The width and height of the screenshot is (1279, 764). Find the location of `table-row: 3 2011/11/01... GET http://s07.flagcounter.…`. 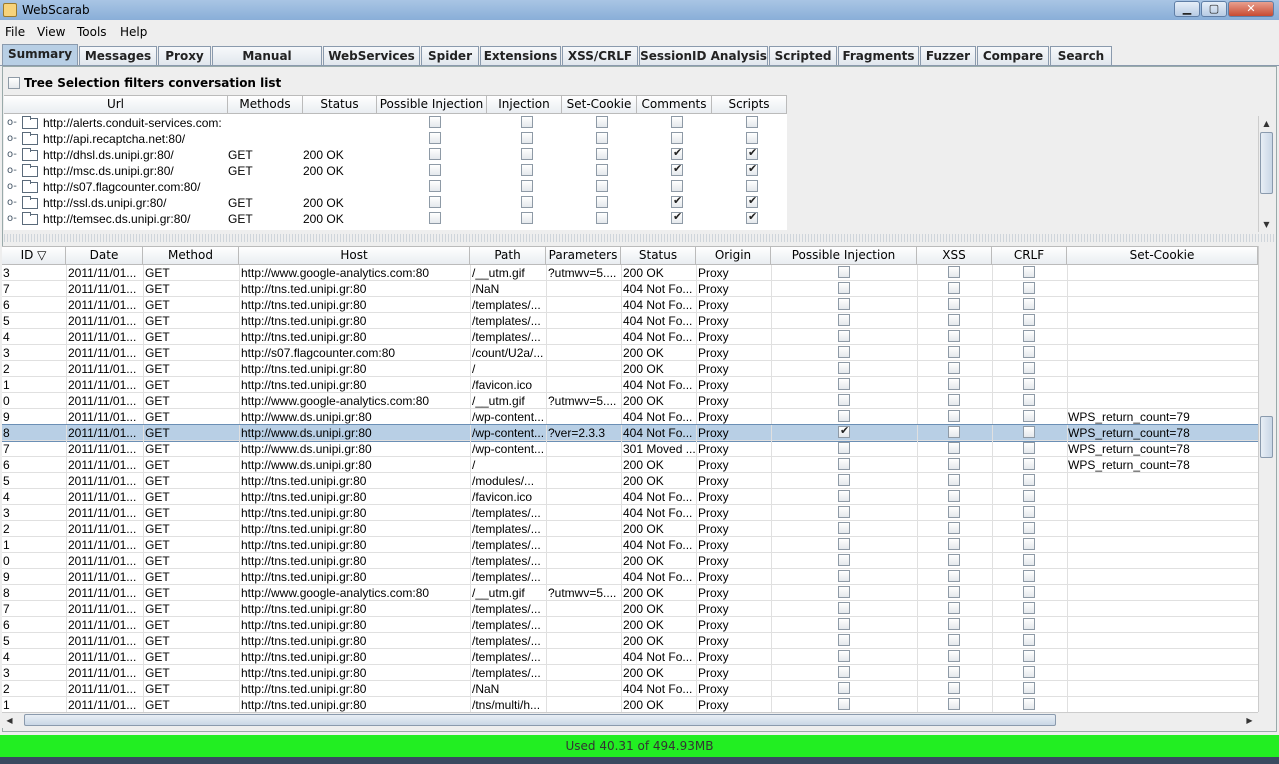

table-row: 3 2011/11/01... GET http://s07.flagcounter.… is located at coordinates (630, 353).